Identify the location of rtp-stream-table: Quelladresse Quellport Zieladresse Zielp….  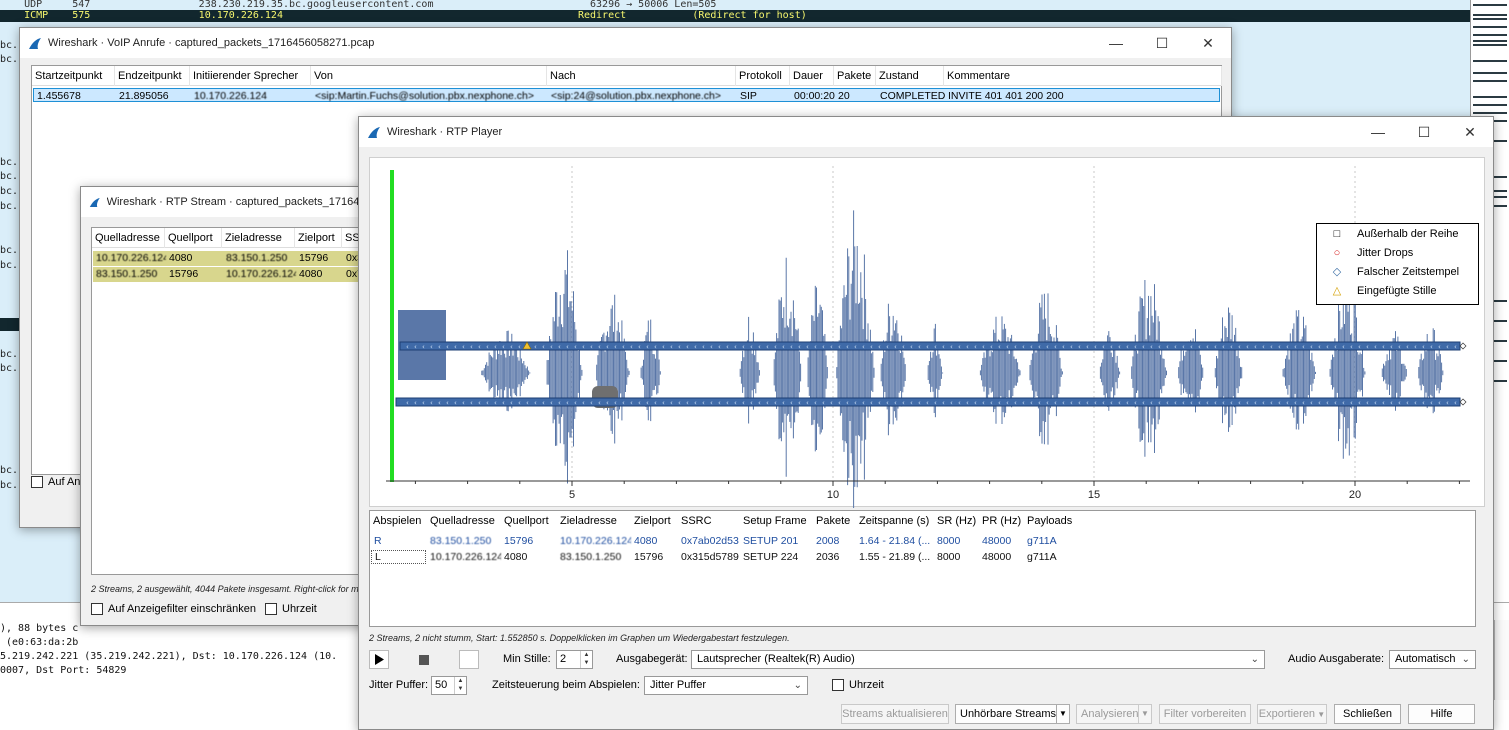
(237, 401).